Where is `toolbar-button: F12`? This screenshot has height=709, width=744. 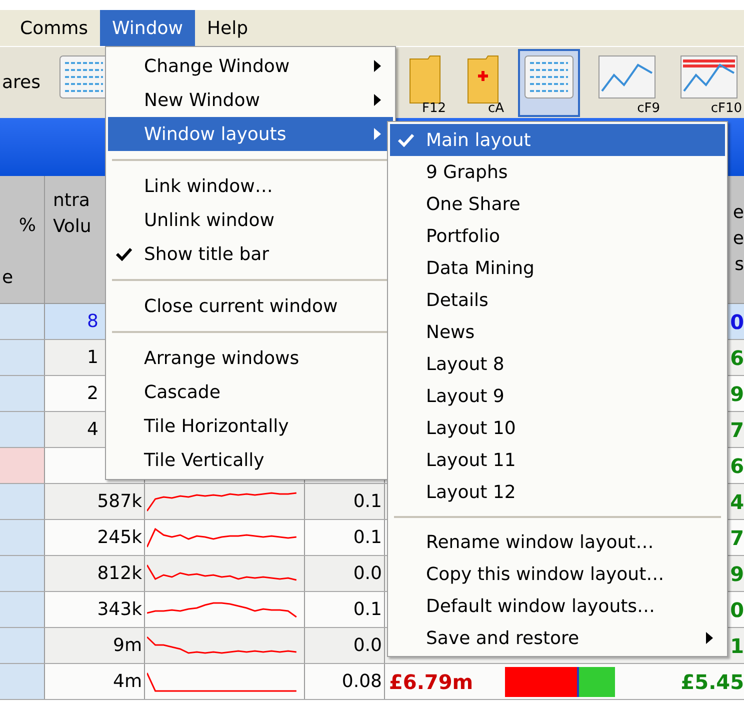
toolbar-button: F12 is located at coordinates (425, 82).